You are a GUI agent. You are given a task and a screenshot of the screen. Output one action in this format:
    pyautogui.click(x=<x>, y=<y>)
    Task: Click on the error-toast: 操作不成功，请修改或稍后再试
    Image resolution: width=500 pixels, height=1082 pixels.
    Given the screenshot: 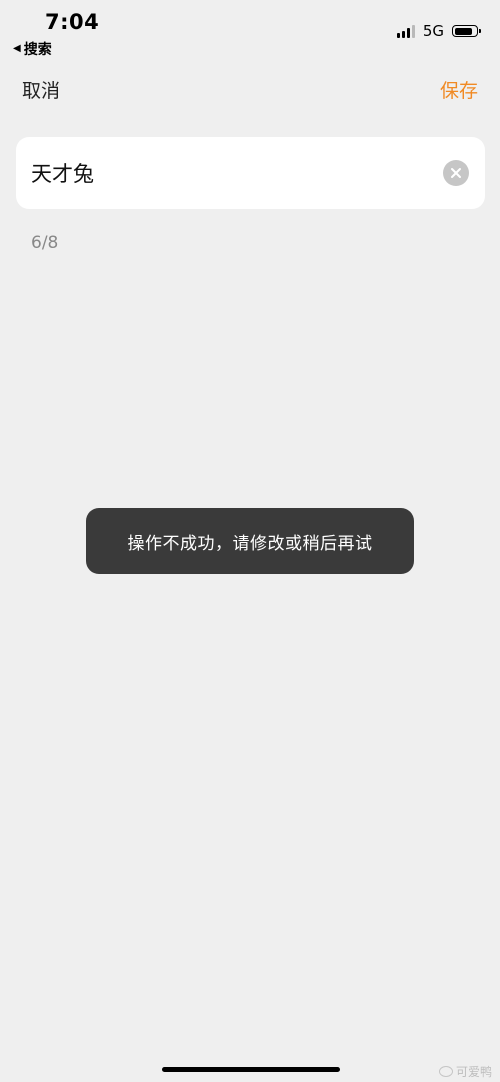 What is the action you would take?
    pyautogui.click(x=250, y=541)
    